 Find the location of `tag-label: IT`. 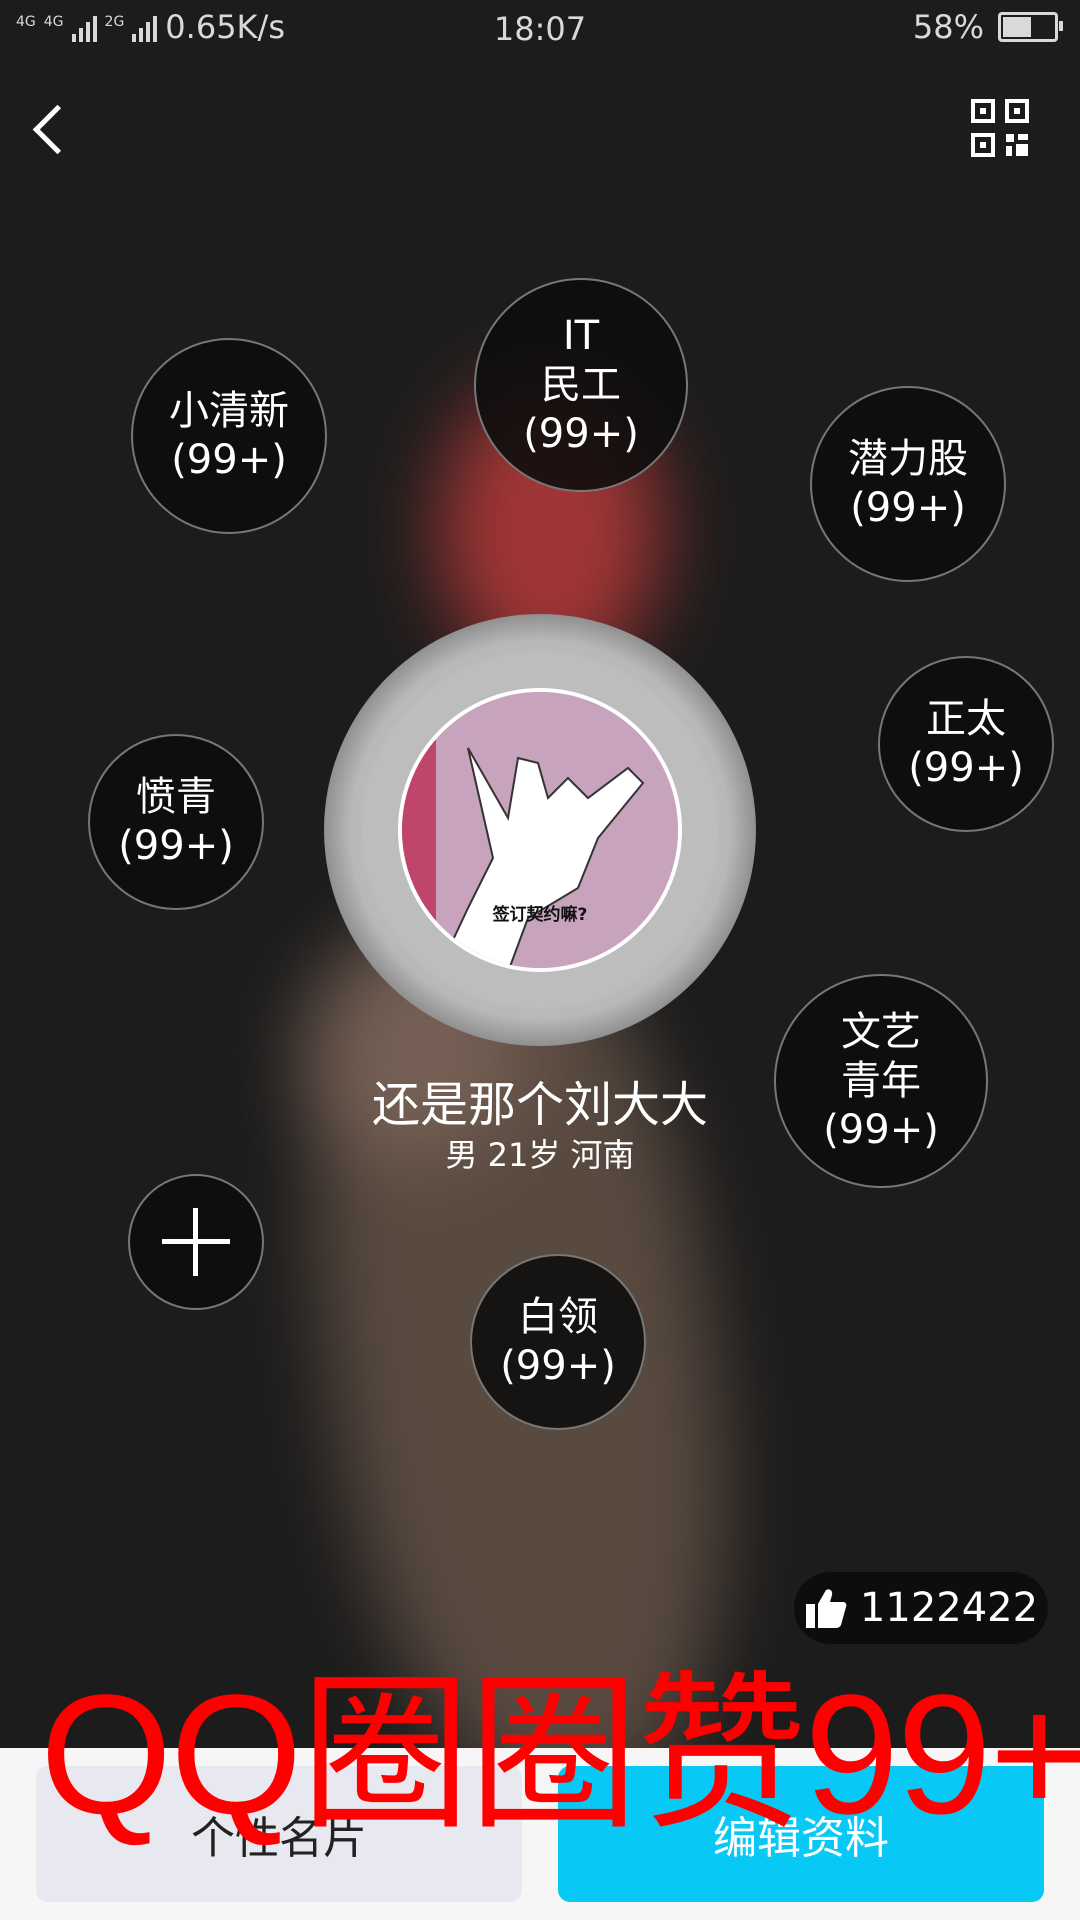

tag-label: IT is located at coordinates (581, 335).